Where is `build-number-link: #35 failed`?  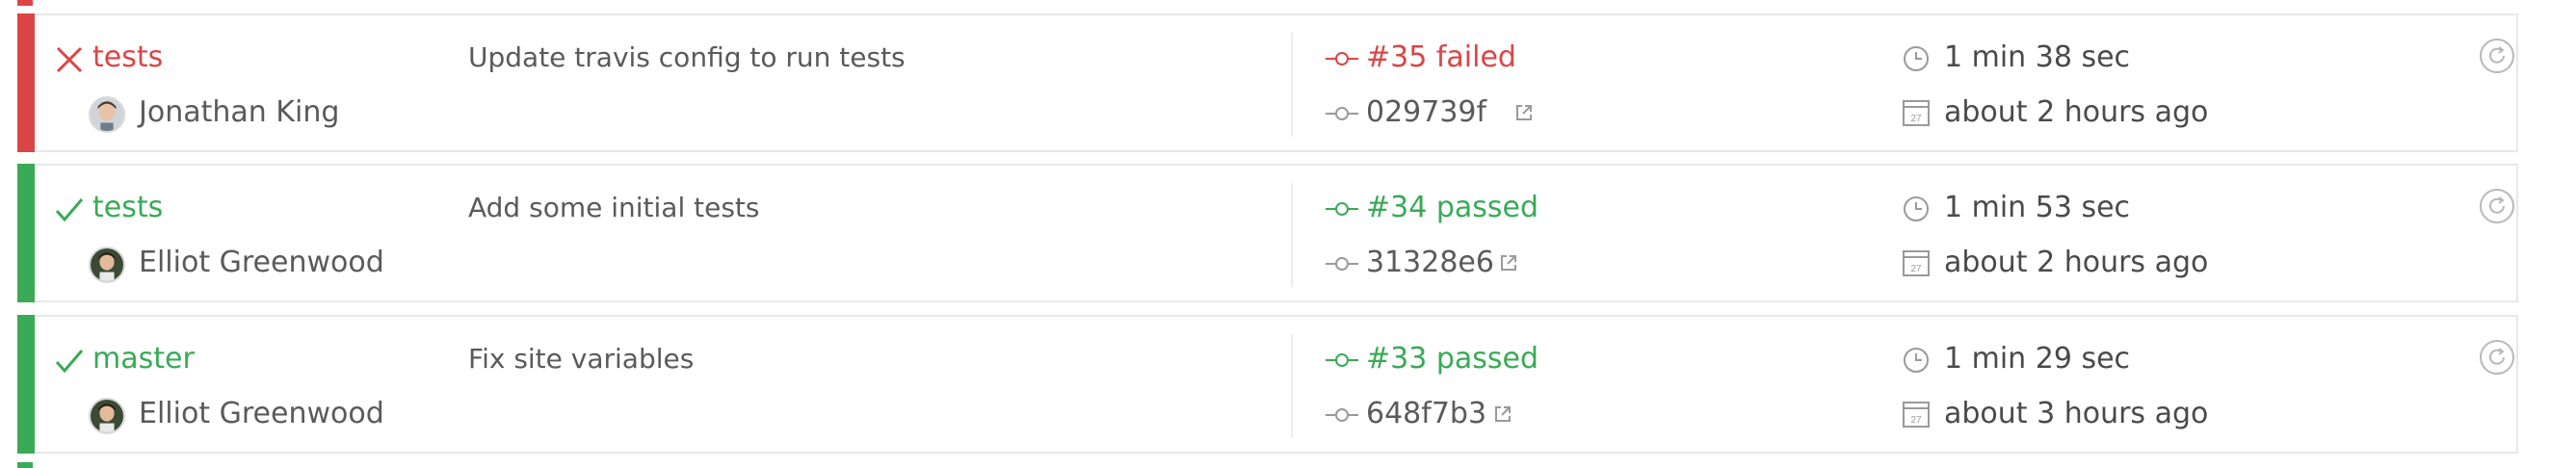 build-number-link: #35 failed is located at coordinates (1441, 58).